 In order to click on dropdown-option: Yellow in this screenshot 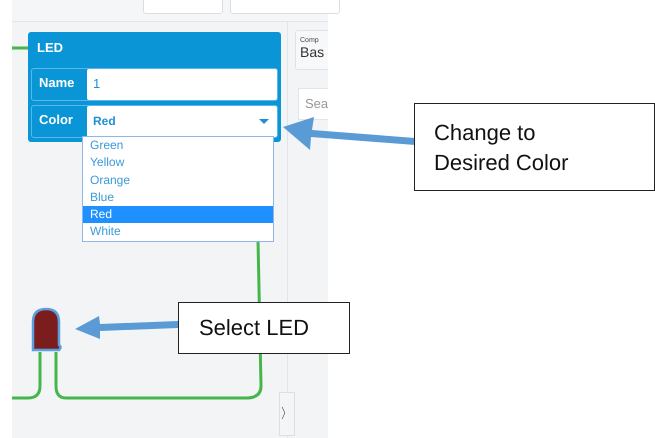, I will do `click(178, 163)`.